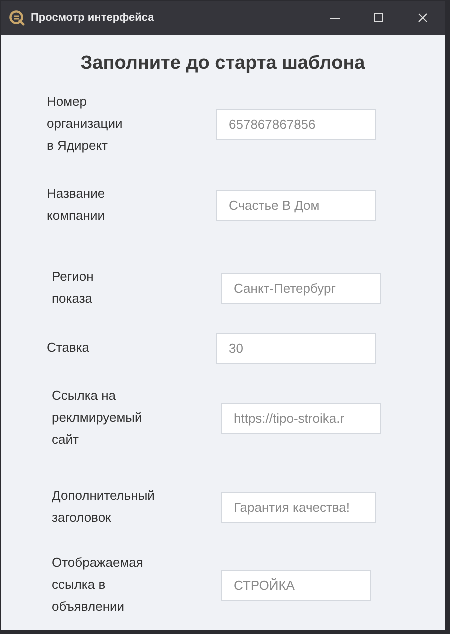  Describe the element at coordinates (17, 18) in the screenshot. I see `logo-icon` at that location.